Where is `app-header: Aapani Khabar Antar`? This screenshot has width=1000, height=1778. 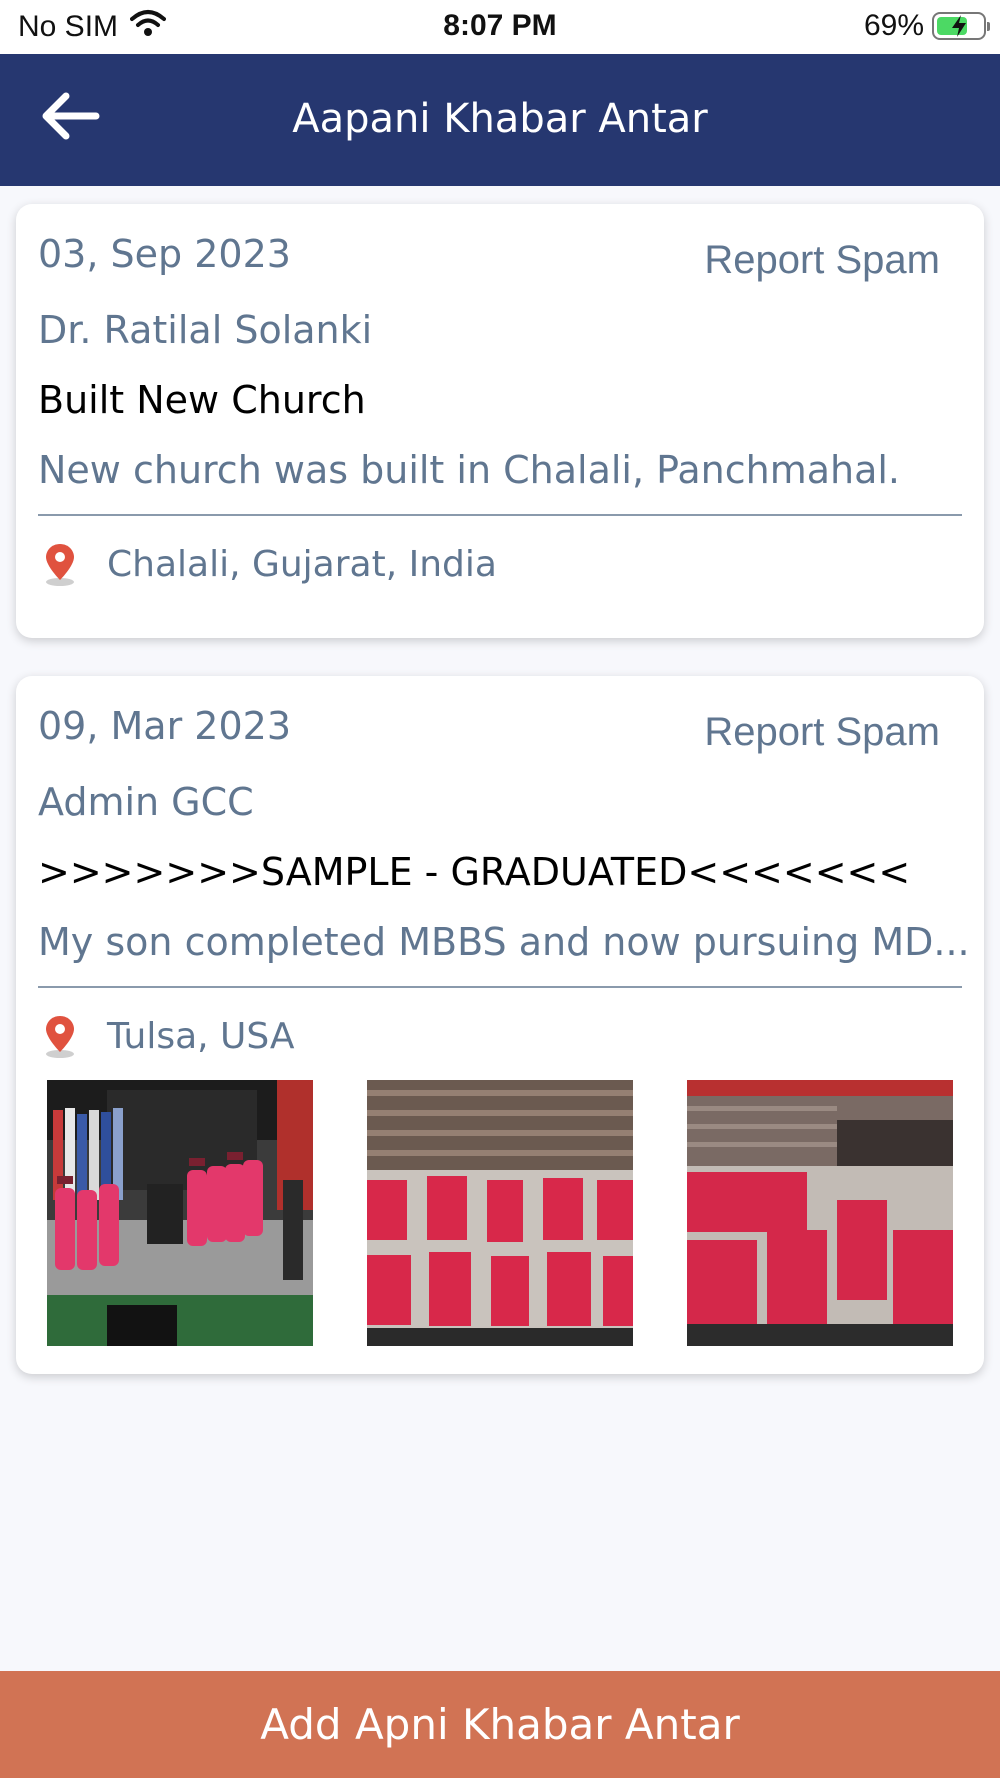
app-header: Aapani Khabar Antar is located at coordinates (500, 120).